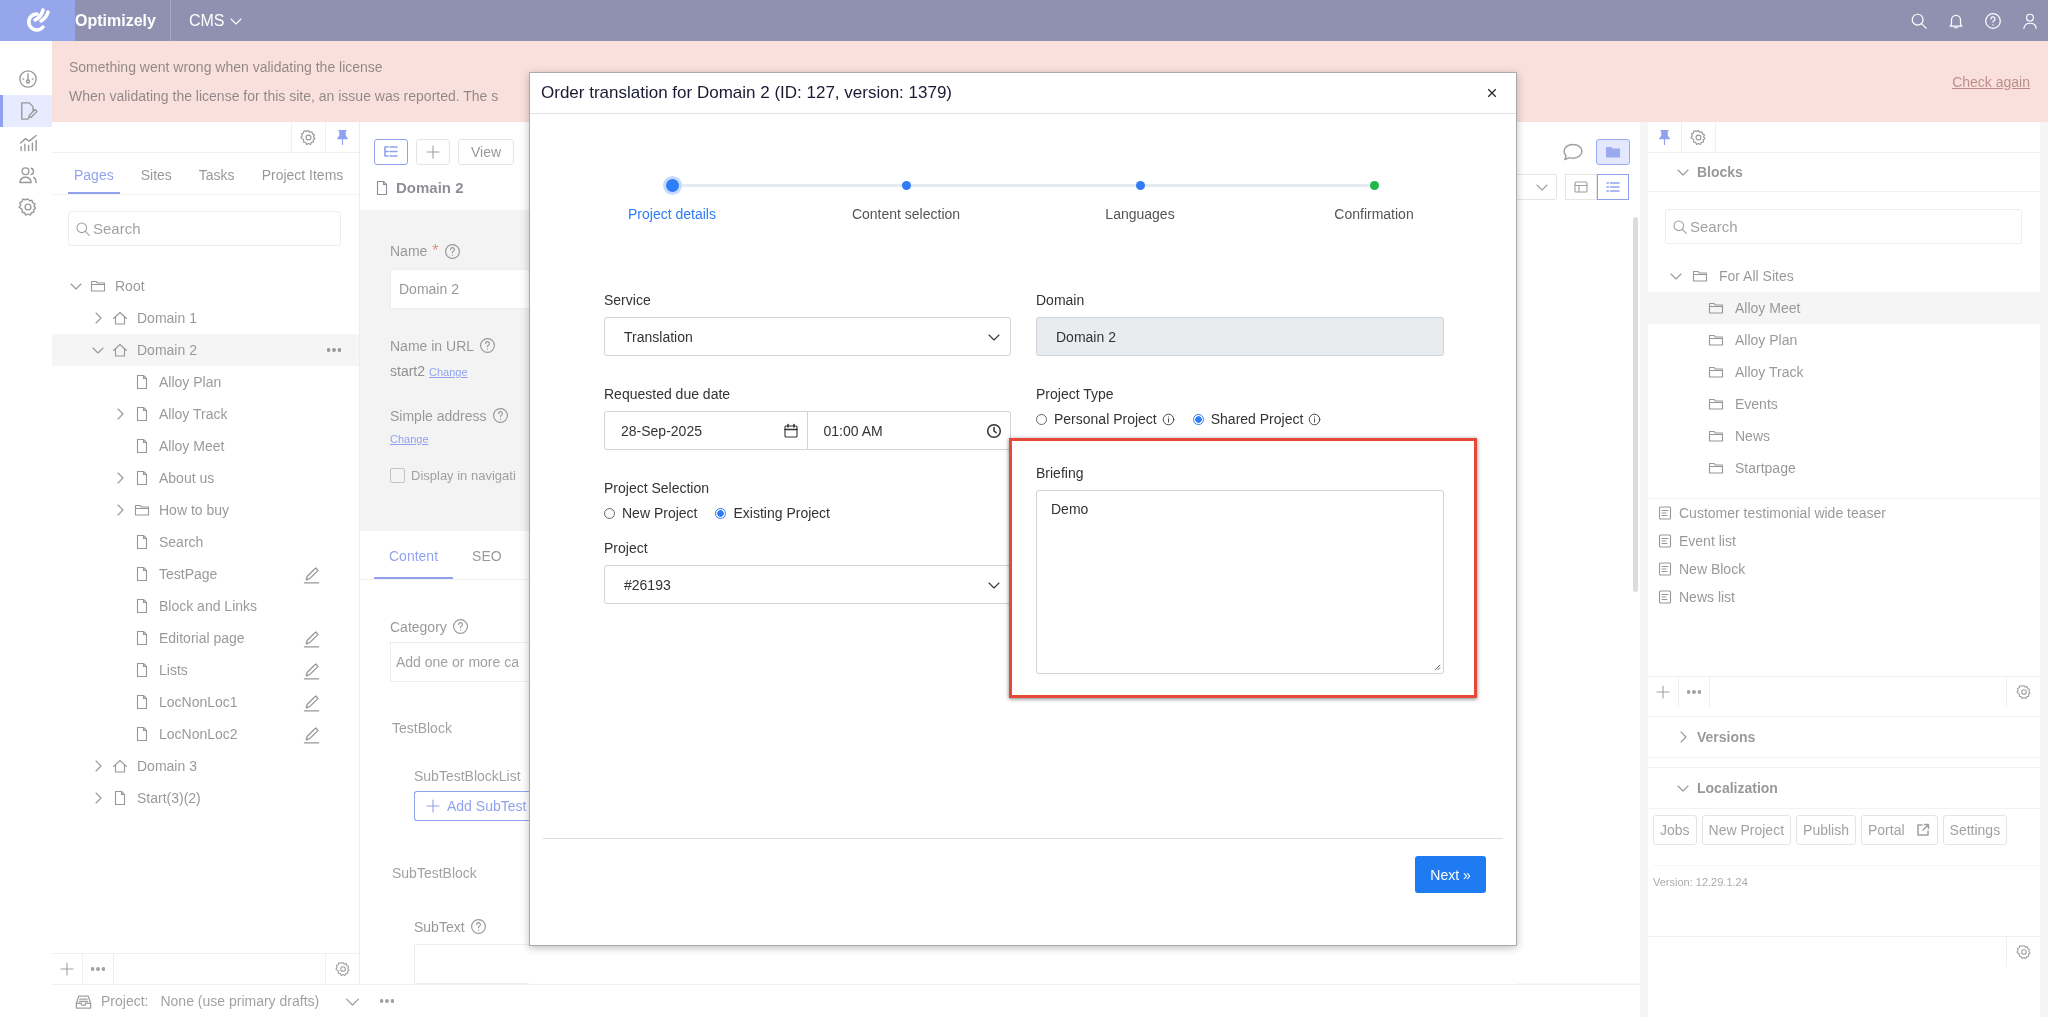 The width and height of the screenshot is (2048, 1017). I want to click on panel-tab: Project Items, so click(302, 177).